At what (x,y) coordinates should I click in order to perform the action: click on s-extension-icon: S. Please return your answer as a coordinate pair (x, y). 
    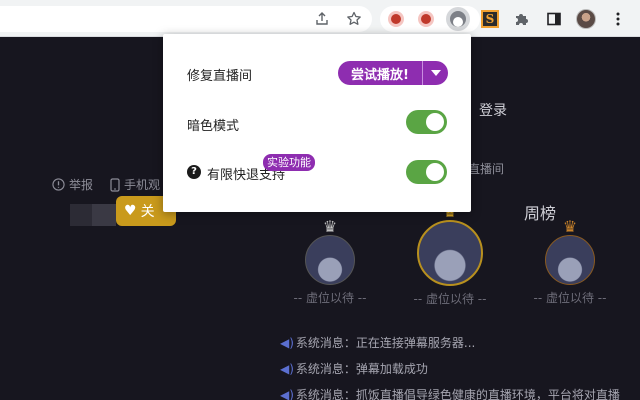
    Looking at the image, I should click on (490, 19).